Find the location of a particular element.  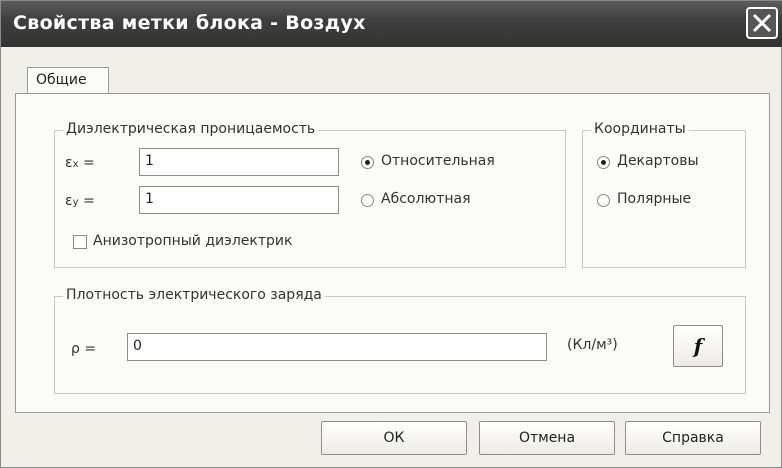

polar-label: Полярные is located at coordinates (654, 199).